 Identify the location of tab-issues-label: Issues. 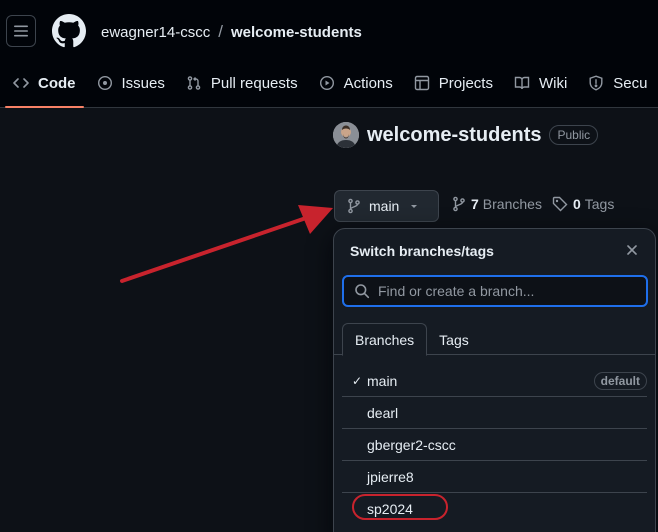
(143, 83).